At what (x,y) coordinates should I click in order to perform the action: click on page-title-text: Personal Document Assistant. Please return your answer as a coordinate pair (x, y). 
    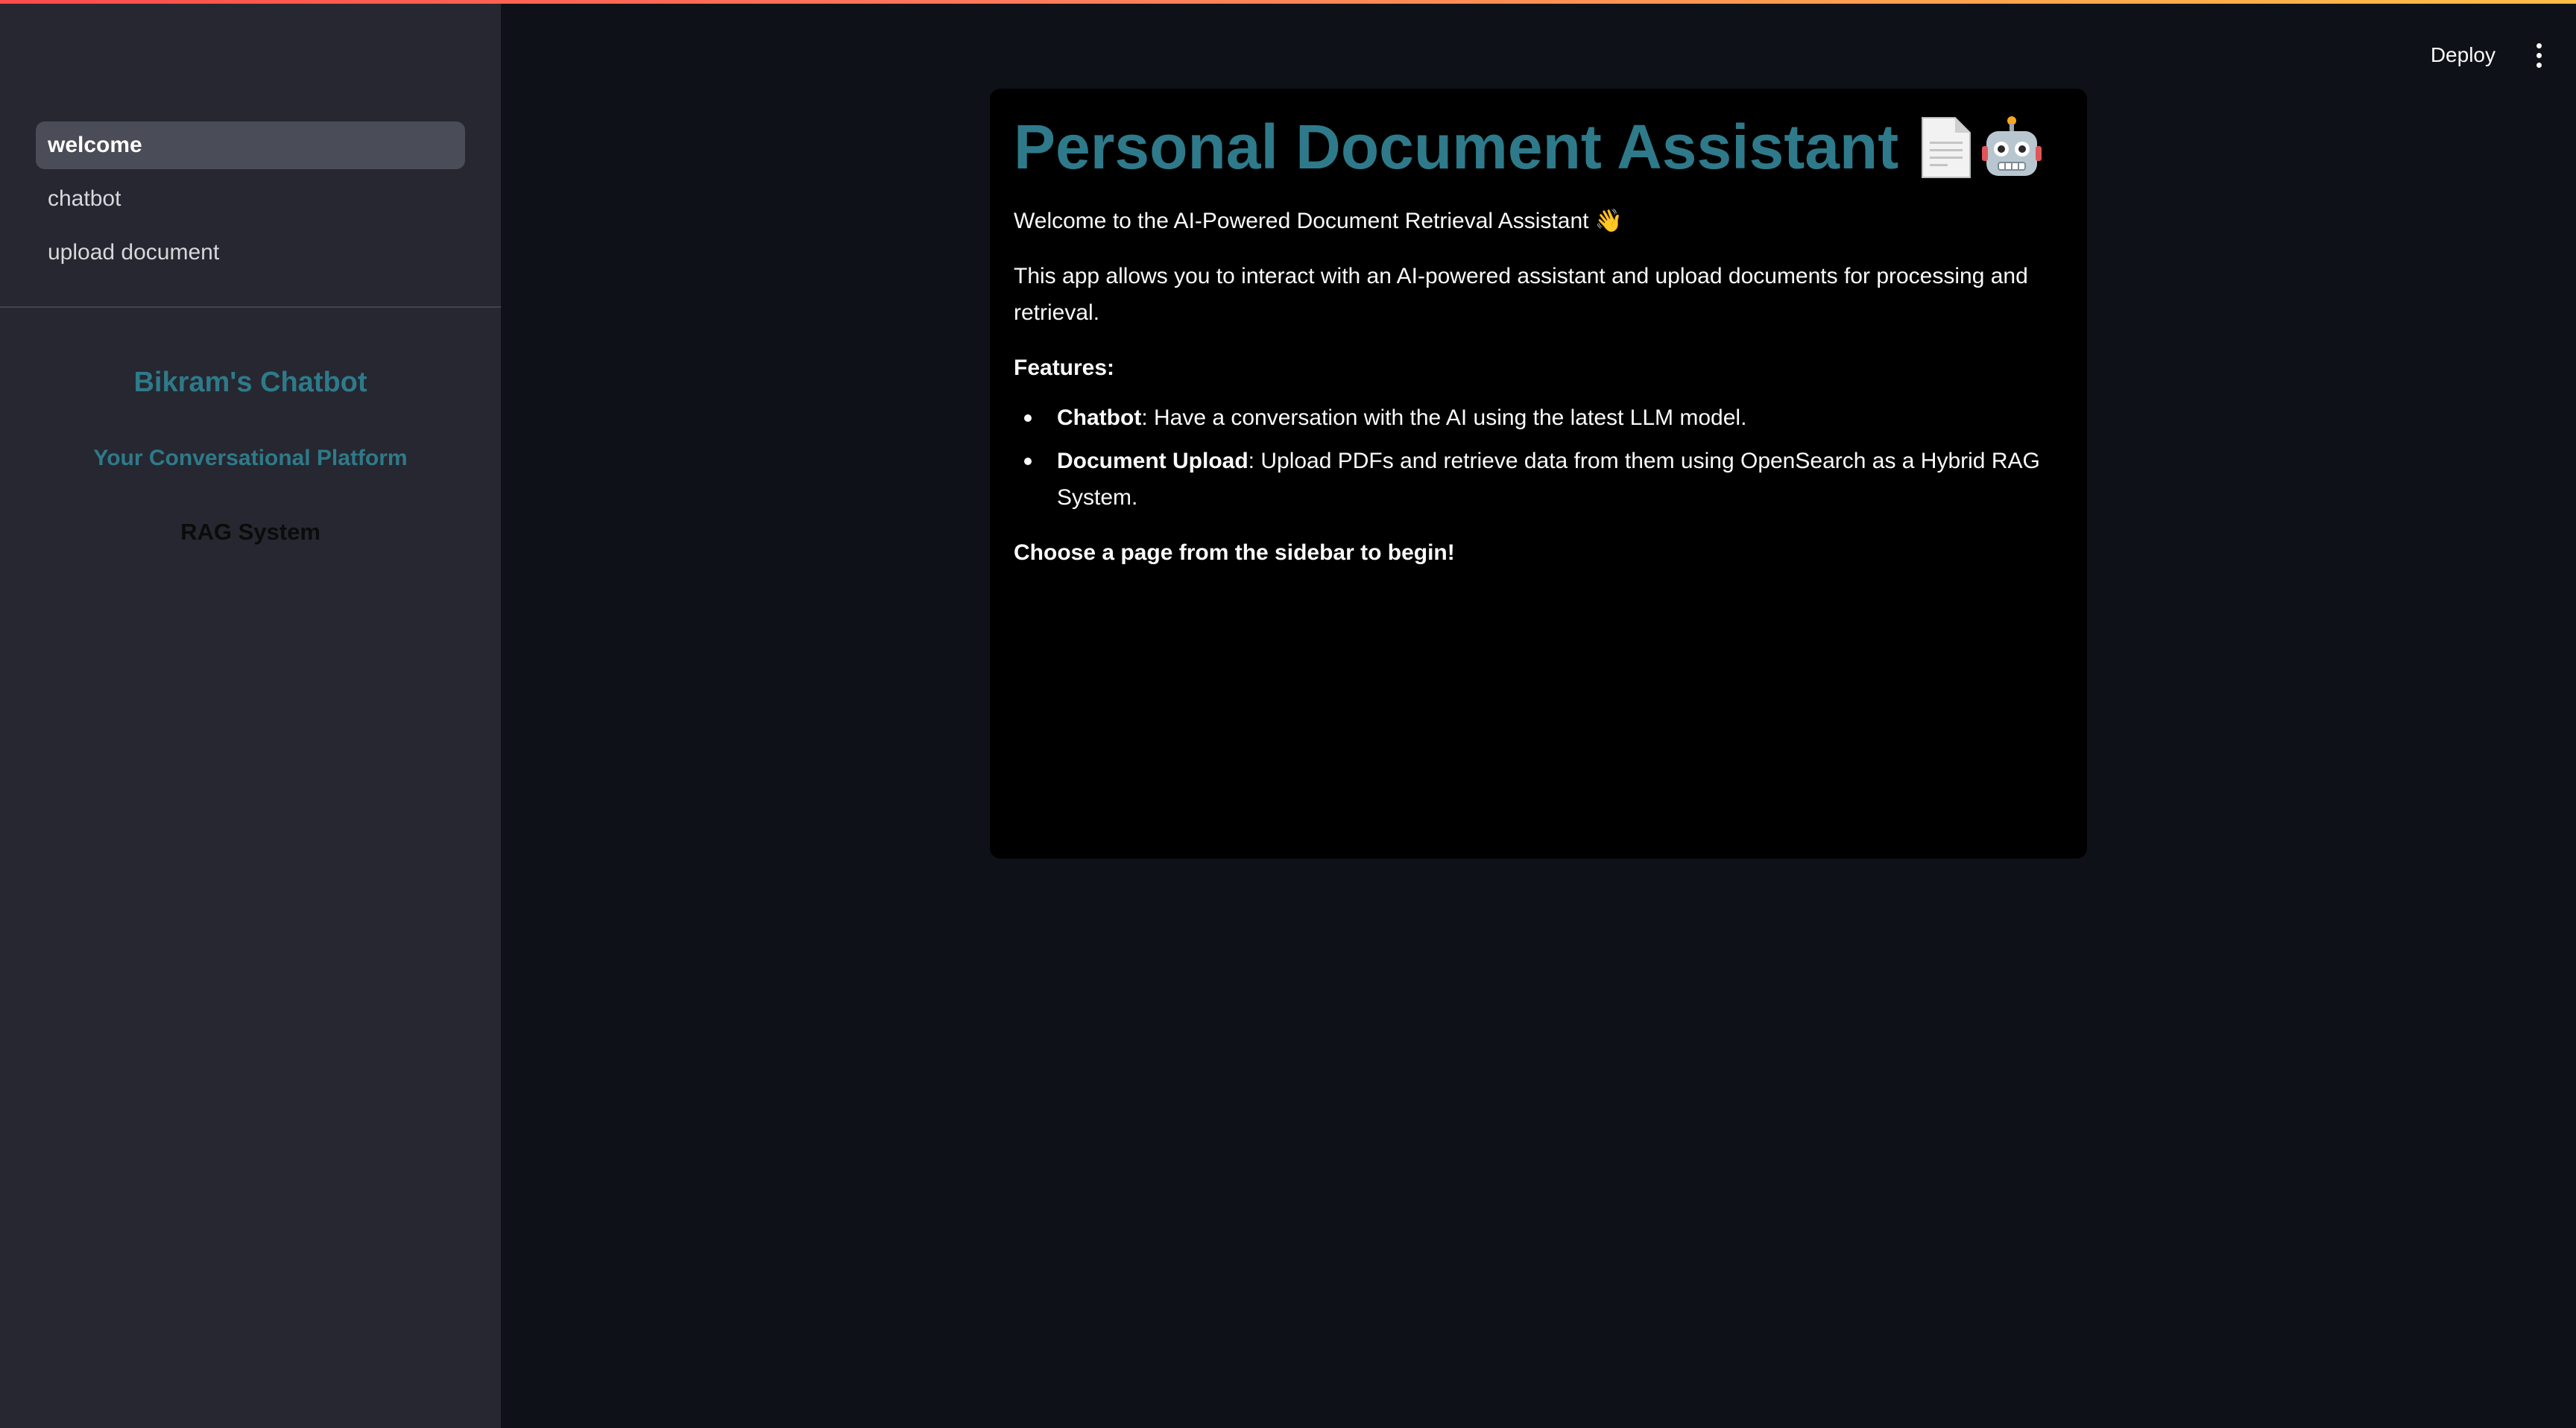
    Looking at the image, I should click on (1456, 147).